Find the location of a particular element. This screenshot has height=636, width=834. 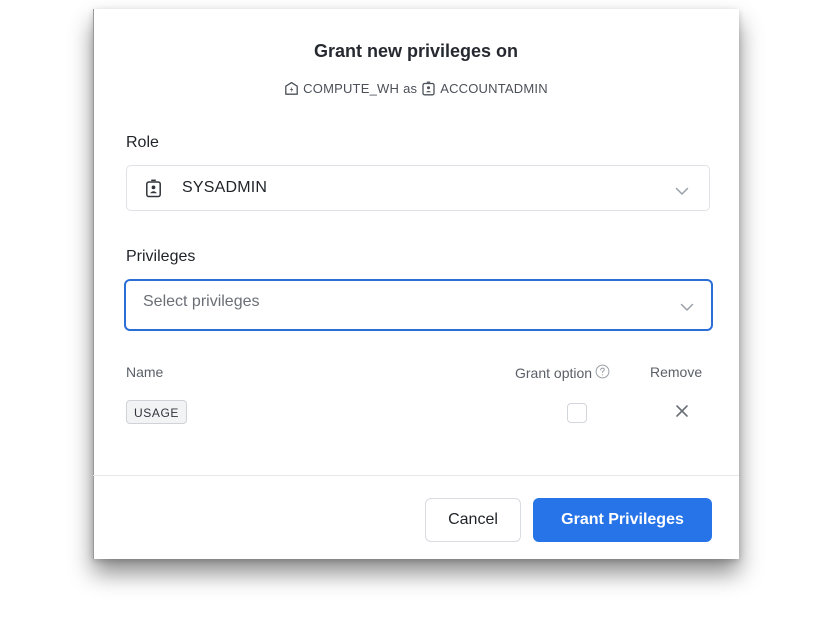

privileges-select-placeholder: Select privileges is located at coordinates (201, 301).